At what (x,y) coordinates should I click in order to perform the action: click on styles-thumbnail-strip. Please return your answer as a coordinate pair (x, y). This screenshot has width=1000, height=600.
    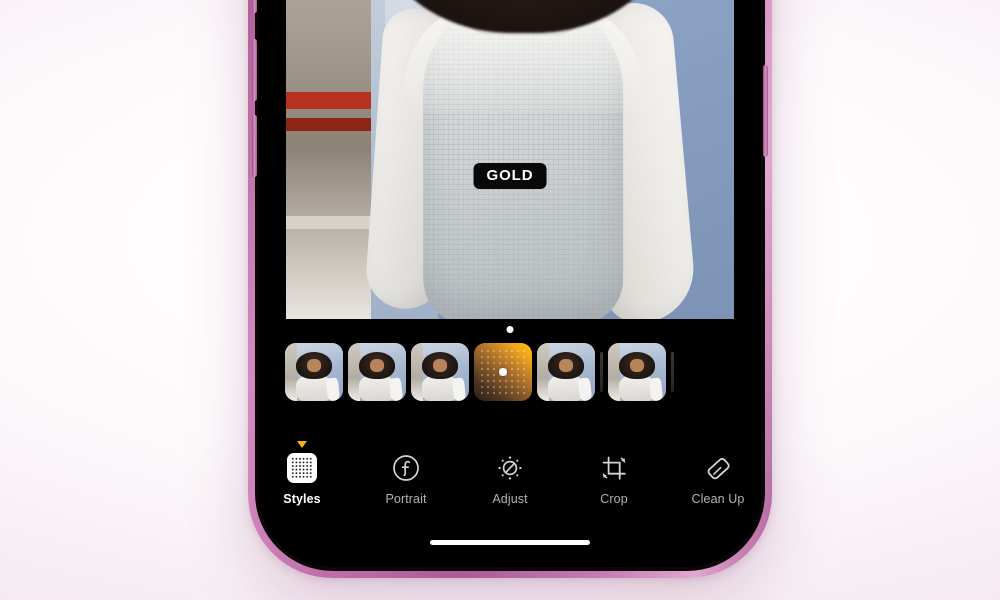
    Looking at the image, I should click on (510, 372).